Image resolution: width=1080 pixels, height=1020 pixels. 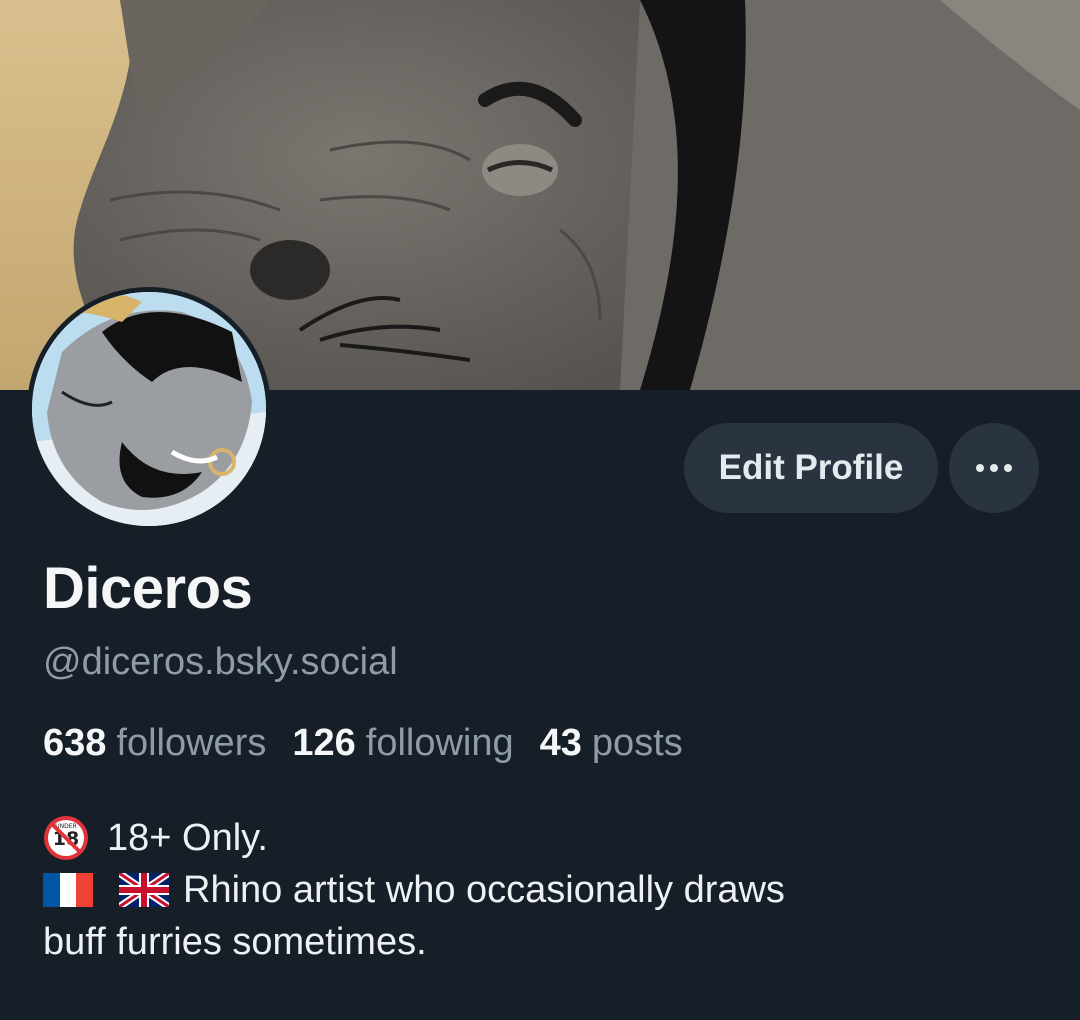 I want to click on bio-line-2: Rhino artist who occasionally draws, so click(x=543, y=890).